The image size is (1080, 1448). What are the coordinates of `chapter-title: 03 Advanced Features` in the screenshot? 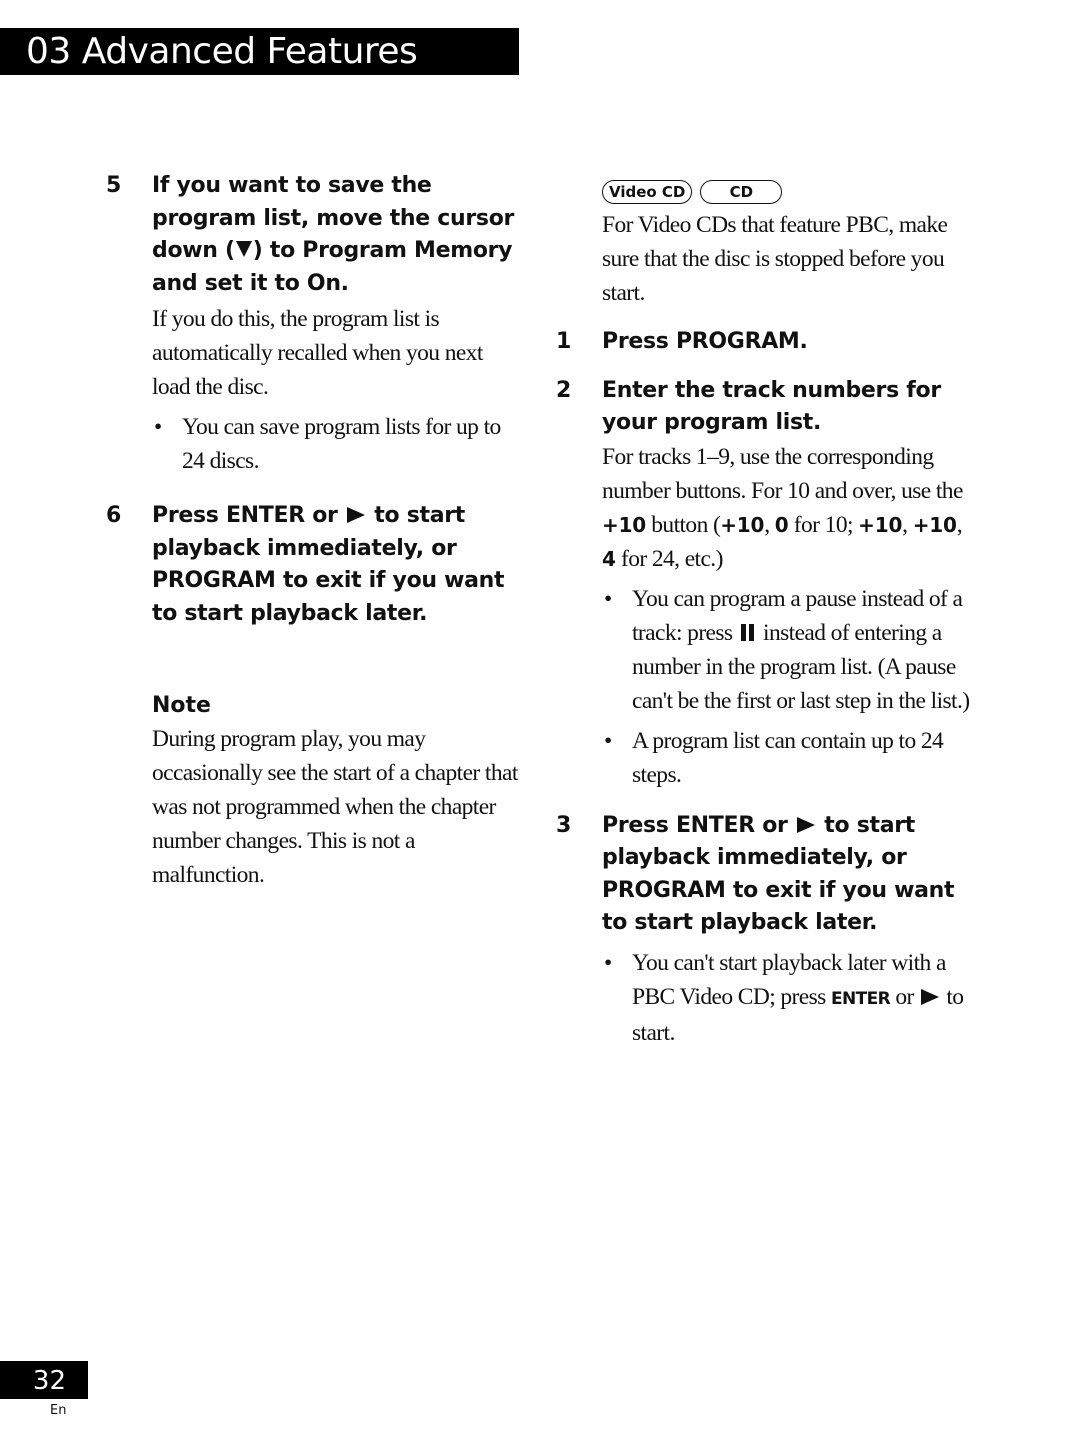 It's located at (222, 51).